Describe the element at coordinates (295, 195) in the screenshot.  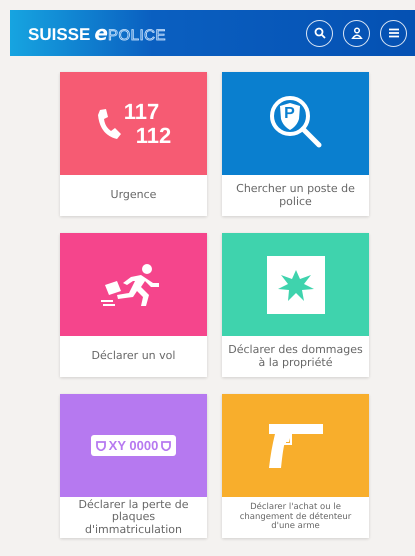
I see `tile-label: Chercher un poste de police` at that location.